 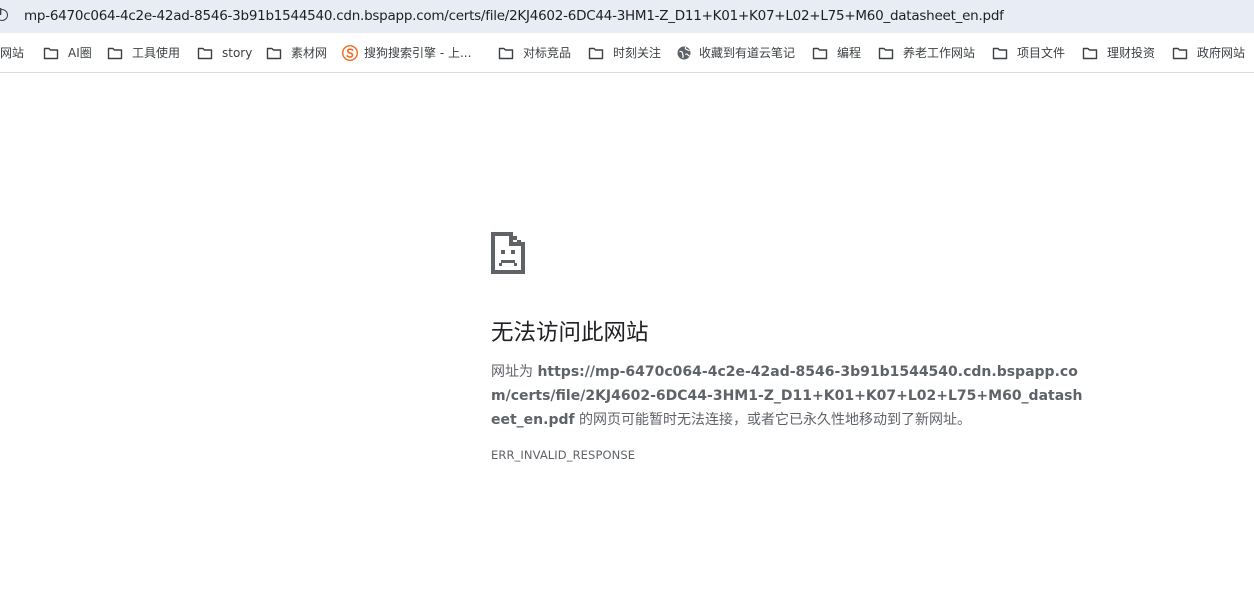 I want to click on bookmark-label: story, so click(x=237, y=53).